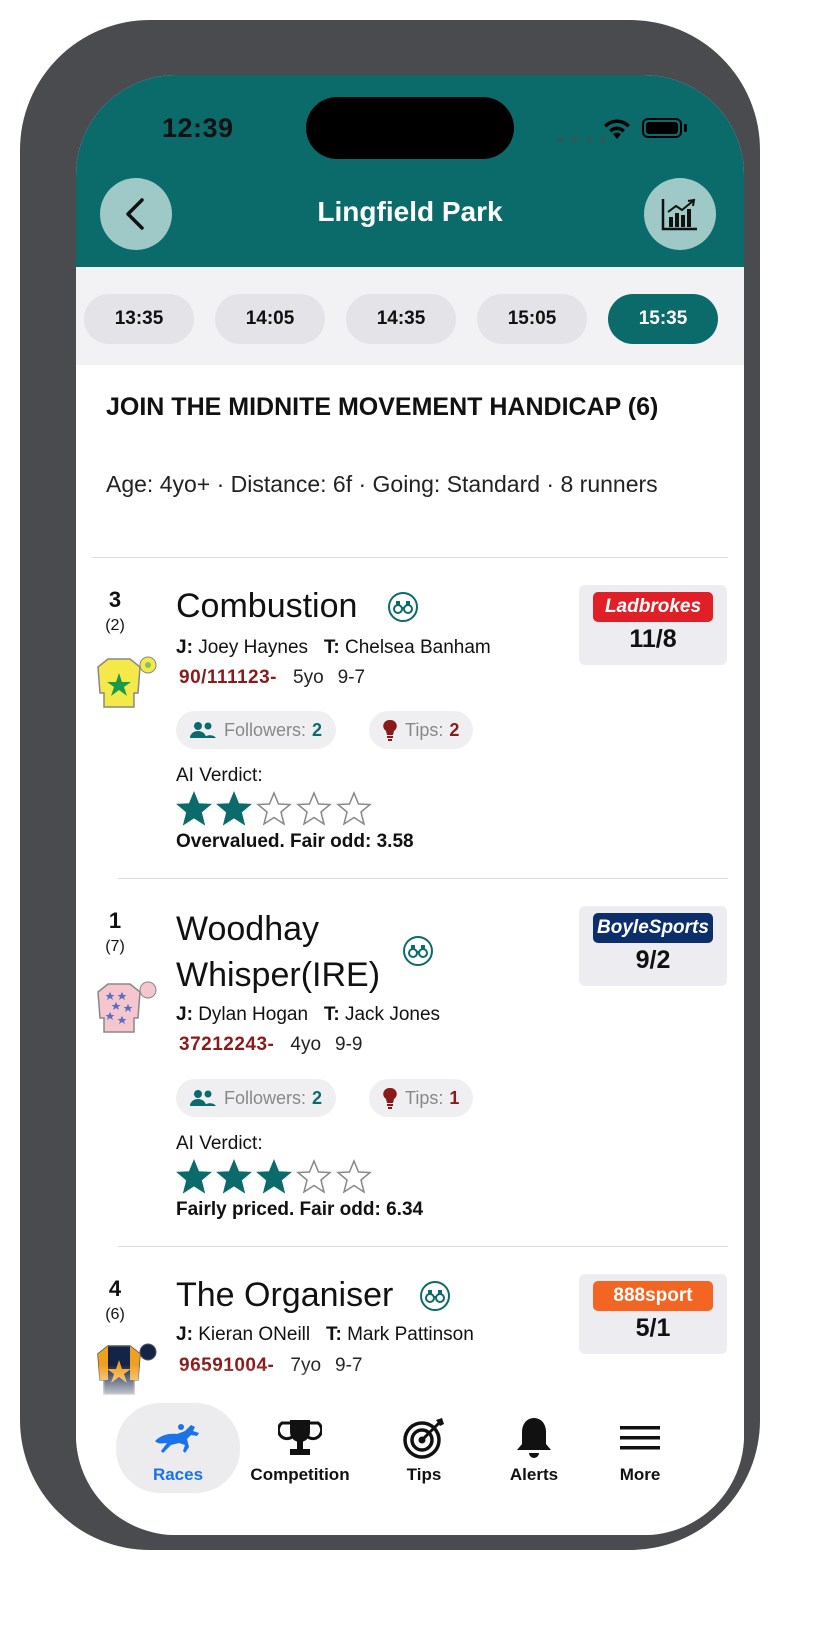 The width and height of the screenshot is (818, 1648). I want to click on tab-label: More, so click(640, 1474).